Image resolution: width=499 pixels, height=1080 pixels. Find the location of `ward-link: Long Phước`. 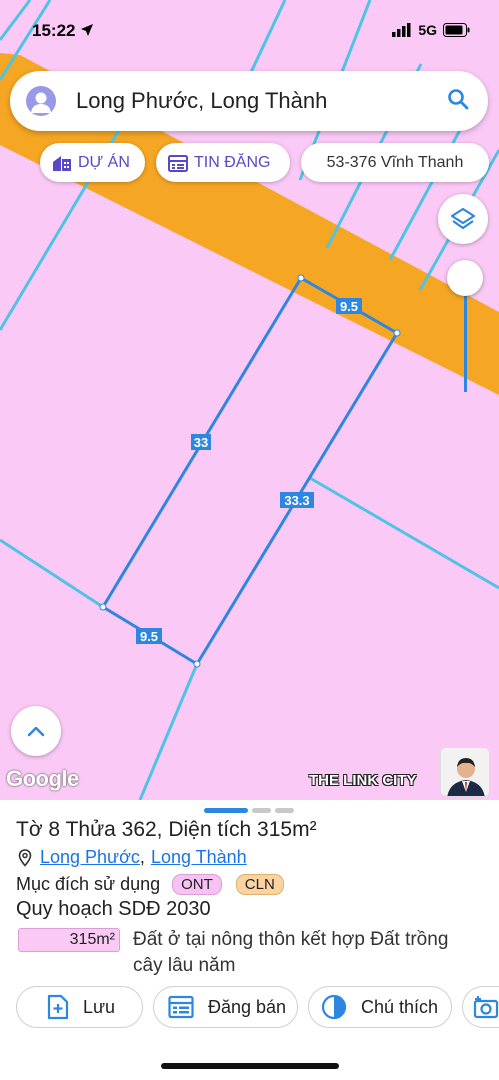

ward-link: Long Phước is located at coordinates (90, 857).